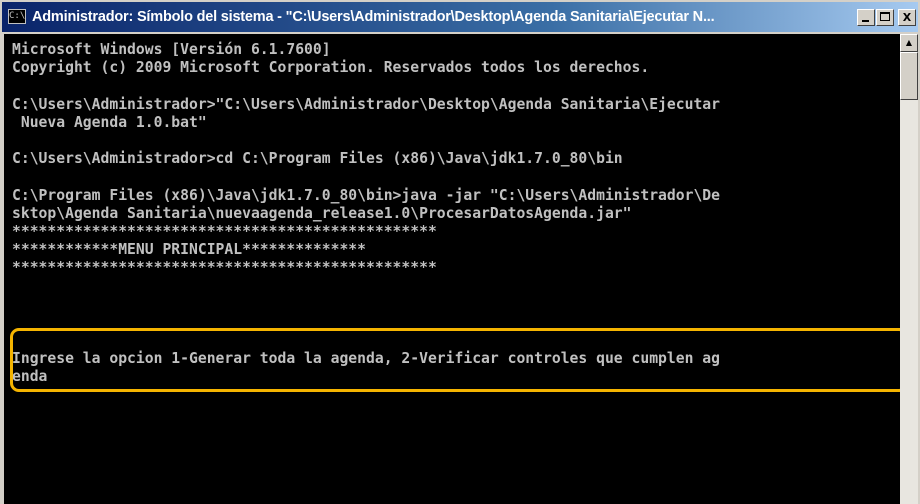 This screenshot has height=504, width=920. What do you see at coordinates (455, 360) in the screenshot?
I see `prompt-highlight-box` at bounding box center [455, 360].